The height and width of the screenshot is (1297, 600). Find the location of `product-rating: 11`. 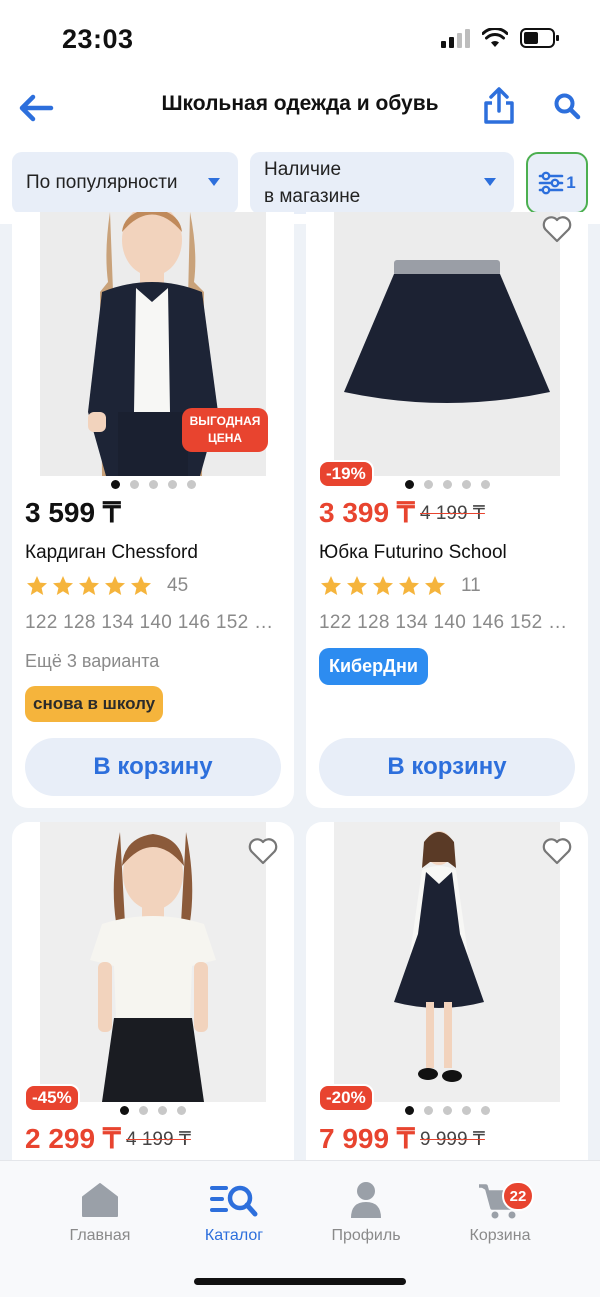

product-rating: 11 is located at coordinates (400, 586).